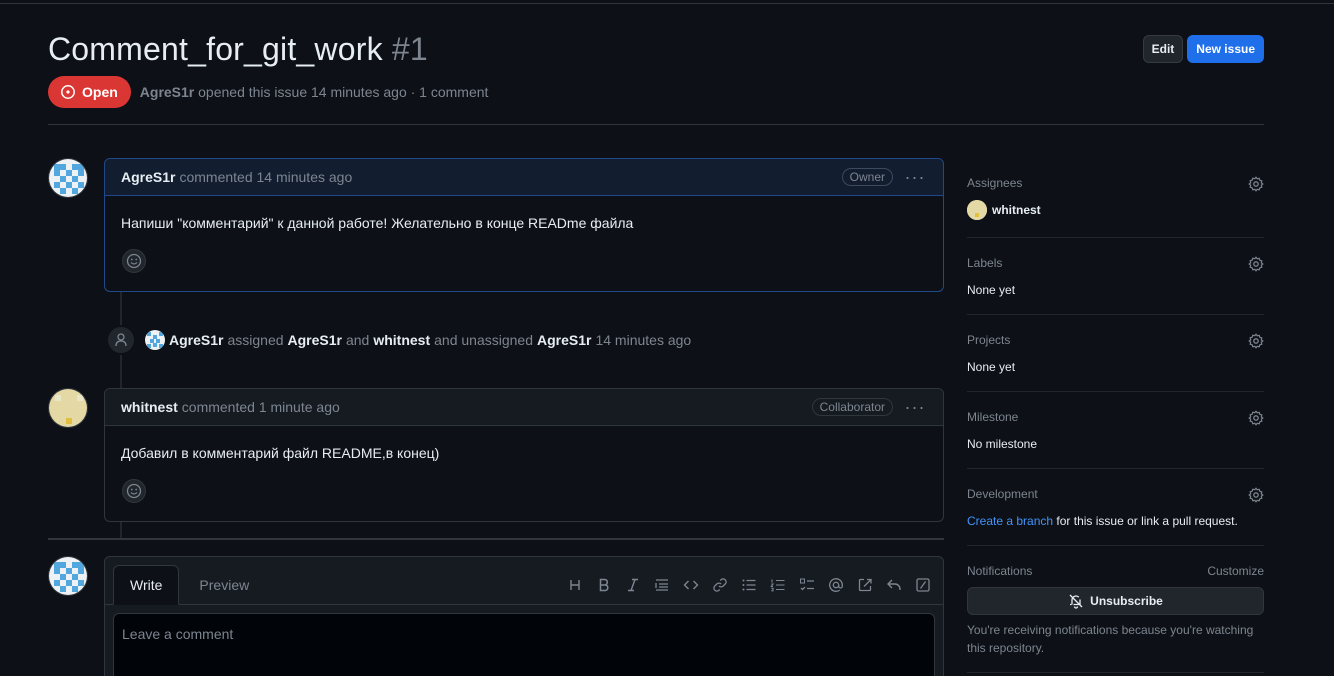 Image resolution: width=1334 pixels, height=676 pixels. I want to click on link-icon, so click(719, 585).